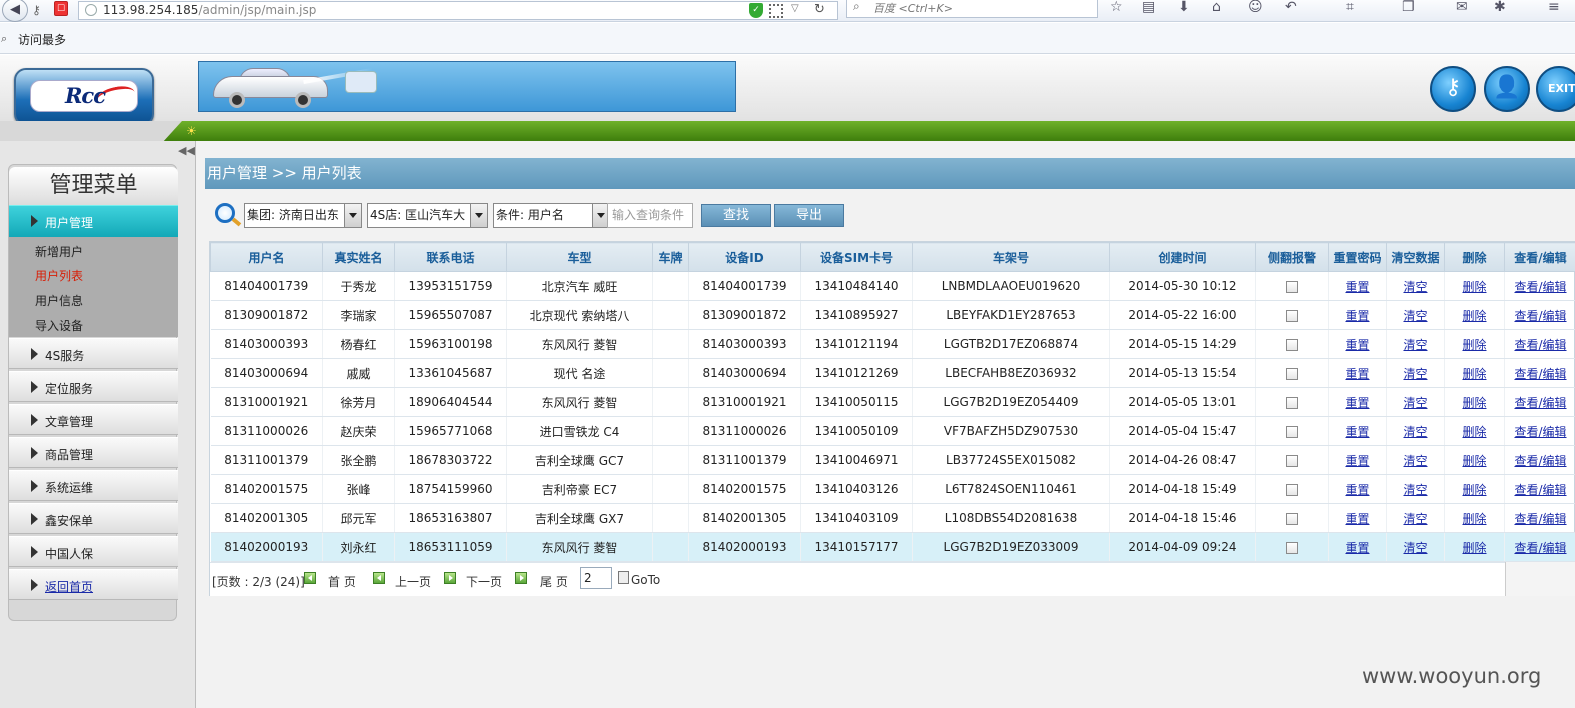 Image resolution: width=1575 pixels, height=708 pixels. What do you see at coordinates (59, 300) in the screenshot?
I see `submenu-item-user-info: 用户信息` at bounding box center [59, 300].